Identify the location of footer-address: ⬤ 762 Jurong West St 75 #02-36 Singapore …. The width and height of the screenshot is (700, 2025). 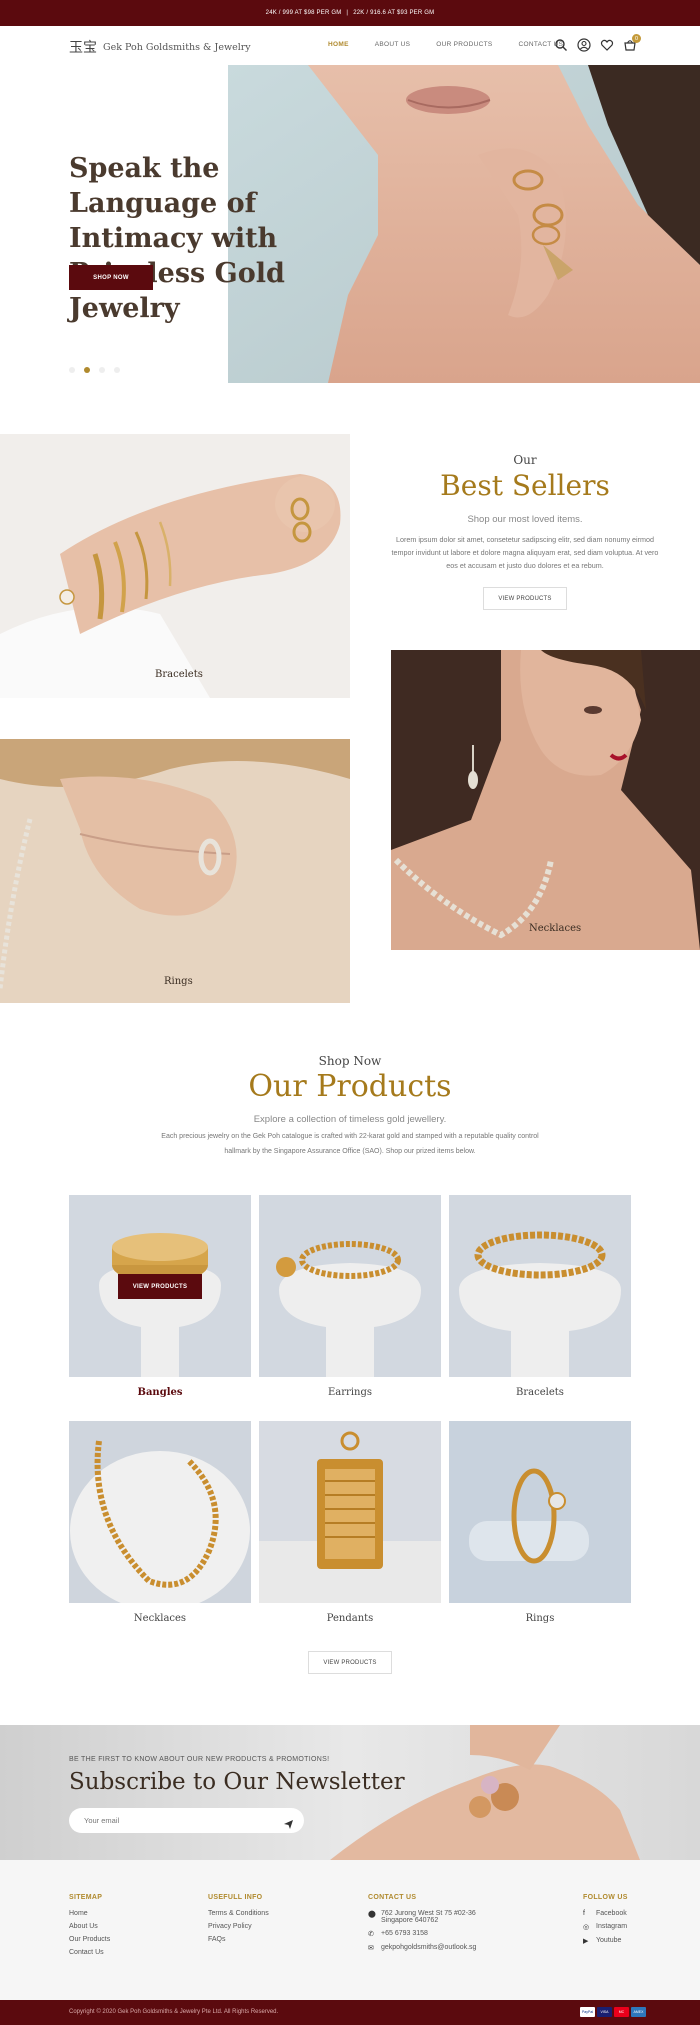
(422, 1917).